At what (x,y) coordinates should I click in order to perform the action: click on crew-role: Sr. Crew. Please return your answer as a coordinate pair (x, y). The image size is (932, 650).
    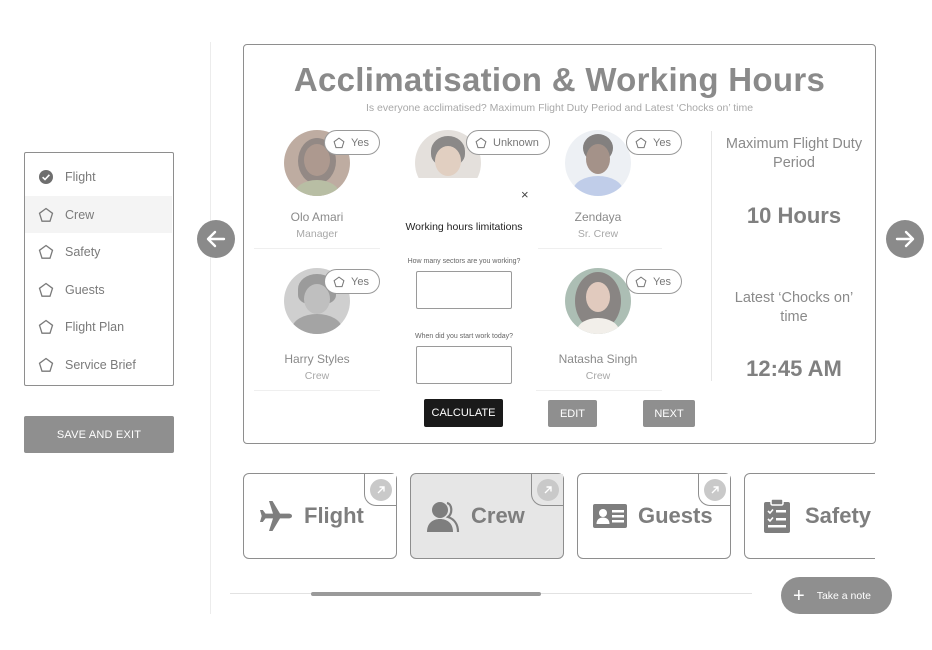
    Looking at the image, I should click on (598, 234).